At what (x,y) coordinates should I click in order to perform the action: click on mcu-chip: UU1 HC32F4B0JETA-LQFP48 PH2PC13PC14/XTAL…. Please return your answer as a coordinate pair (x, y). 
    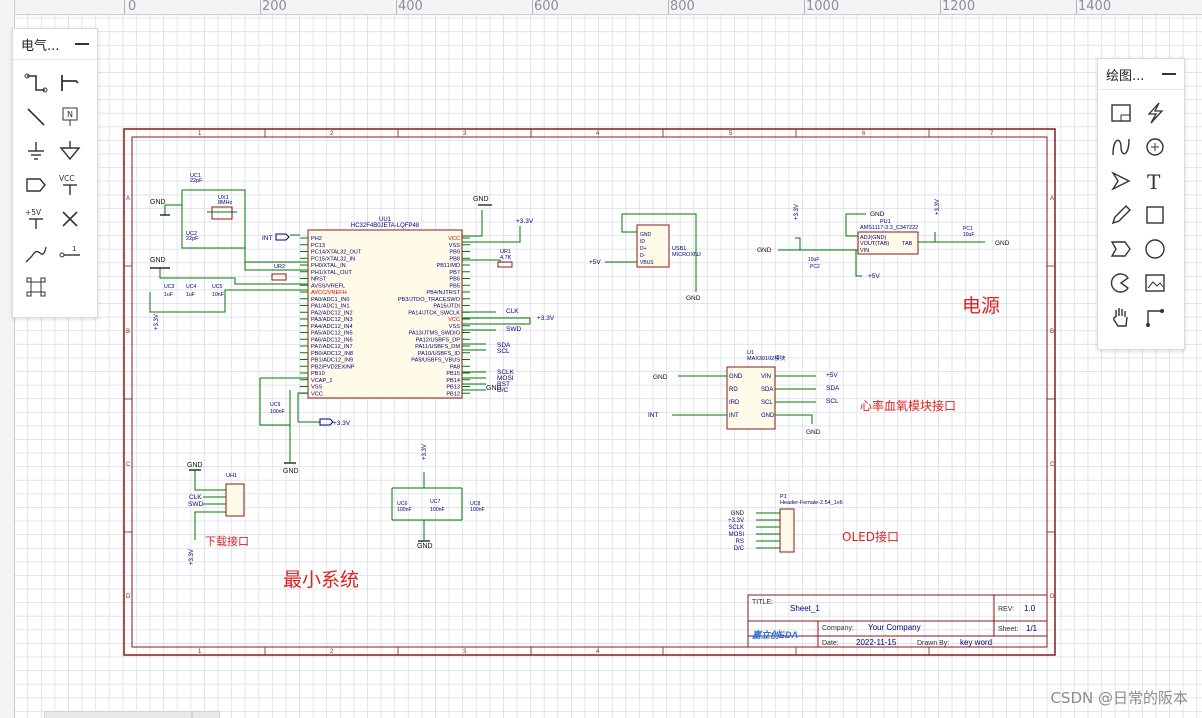
    Looking at the image, I should click on (385, 308).